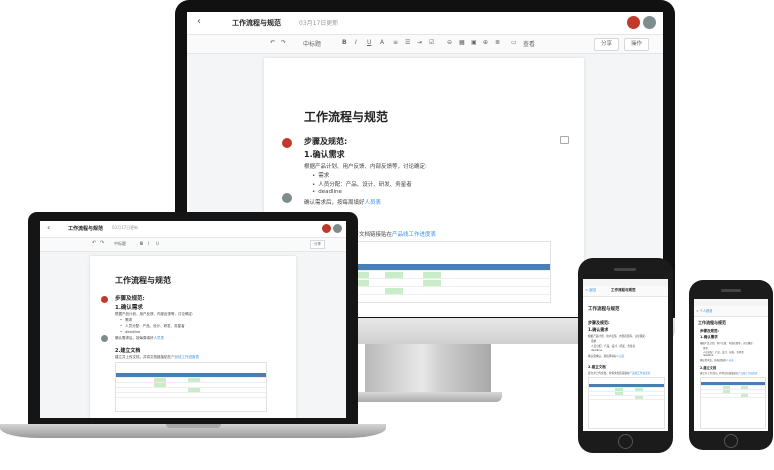 This screenshot has width=774, height=470. What do you see at coordinates (529, 43) in the screenshot?
I see `view-menu: 查看` at bounding box center [529, 43].